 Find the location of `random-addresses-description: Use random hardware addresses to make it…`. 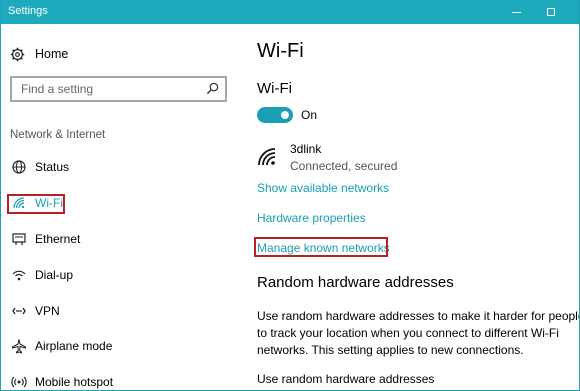

random-addresses-description: Use random hardware addresses to make it… is located at coordinates (418, 333).